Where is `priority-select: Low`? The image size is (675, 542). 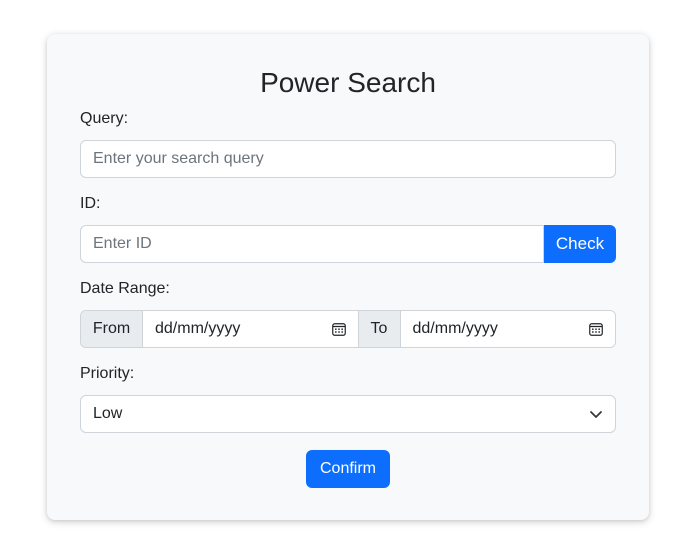 priority-select: Low is located at coordinates (348, 414).